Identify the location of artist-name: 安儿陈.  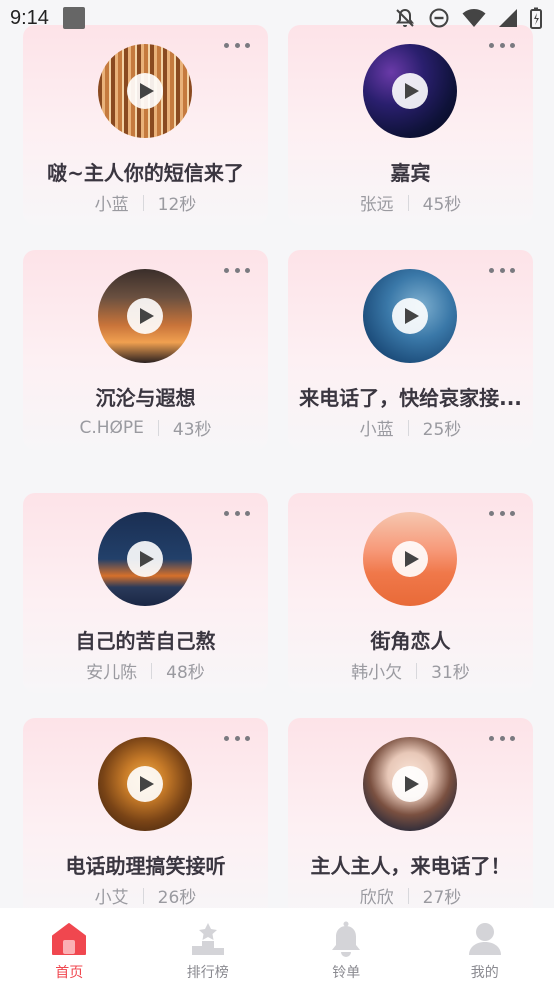
(112, 673).